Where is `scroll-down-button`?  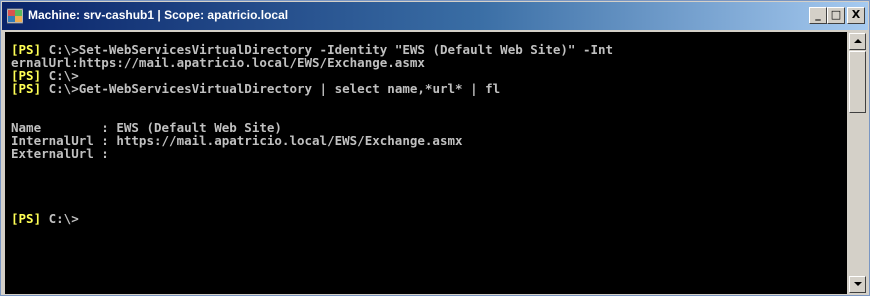 scroll-down-button is located at coordinates (857, 284).